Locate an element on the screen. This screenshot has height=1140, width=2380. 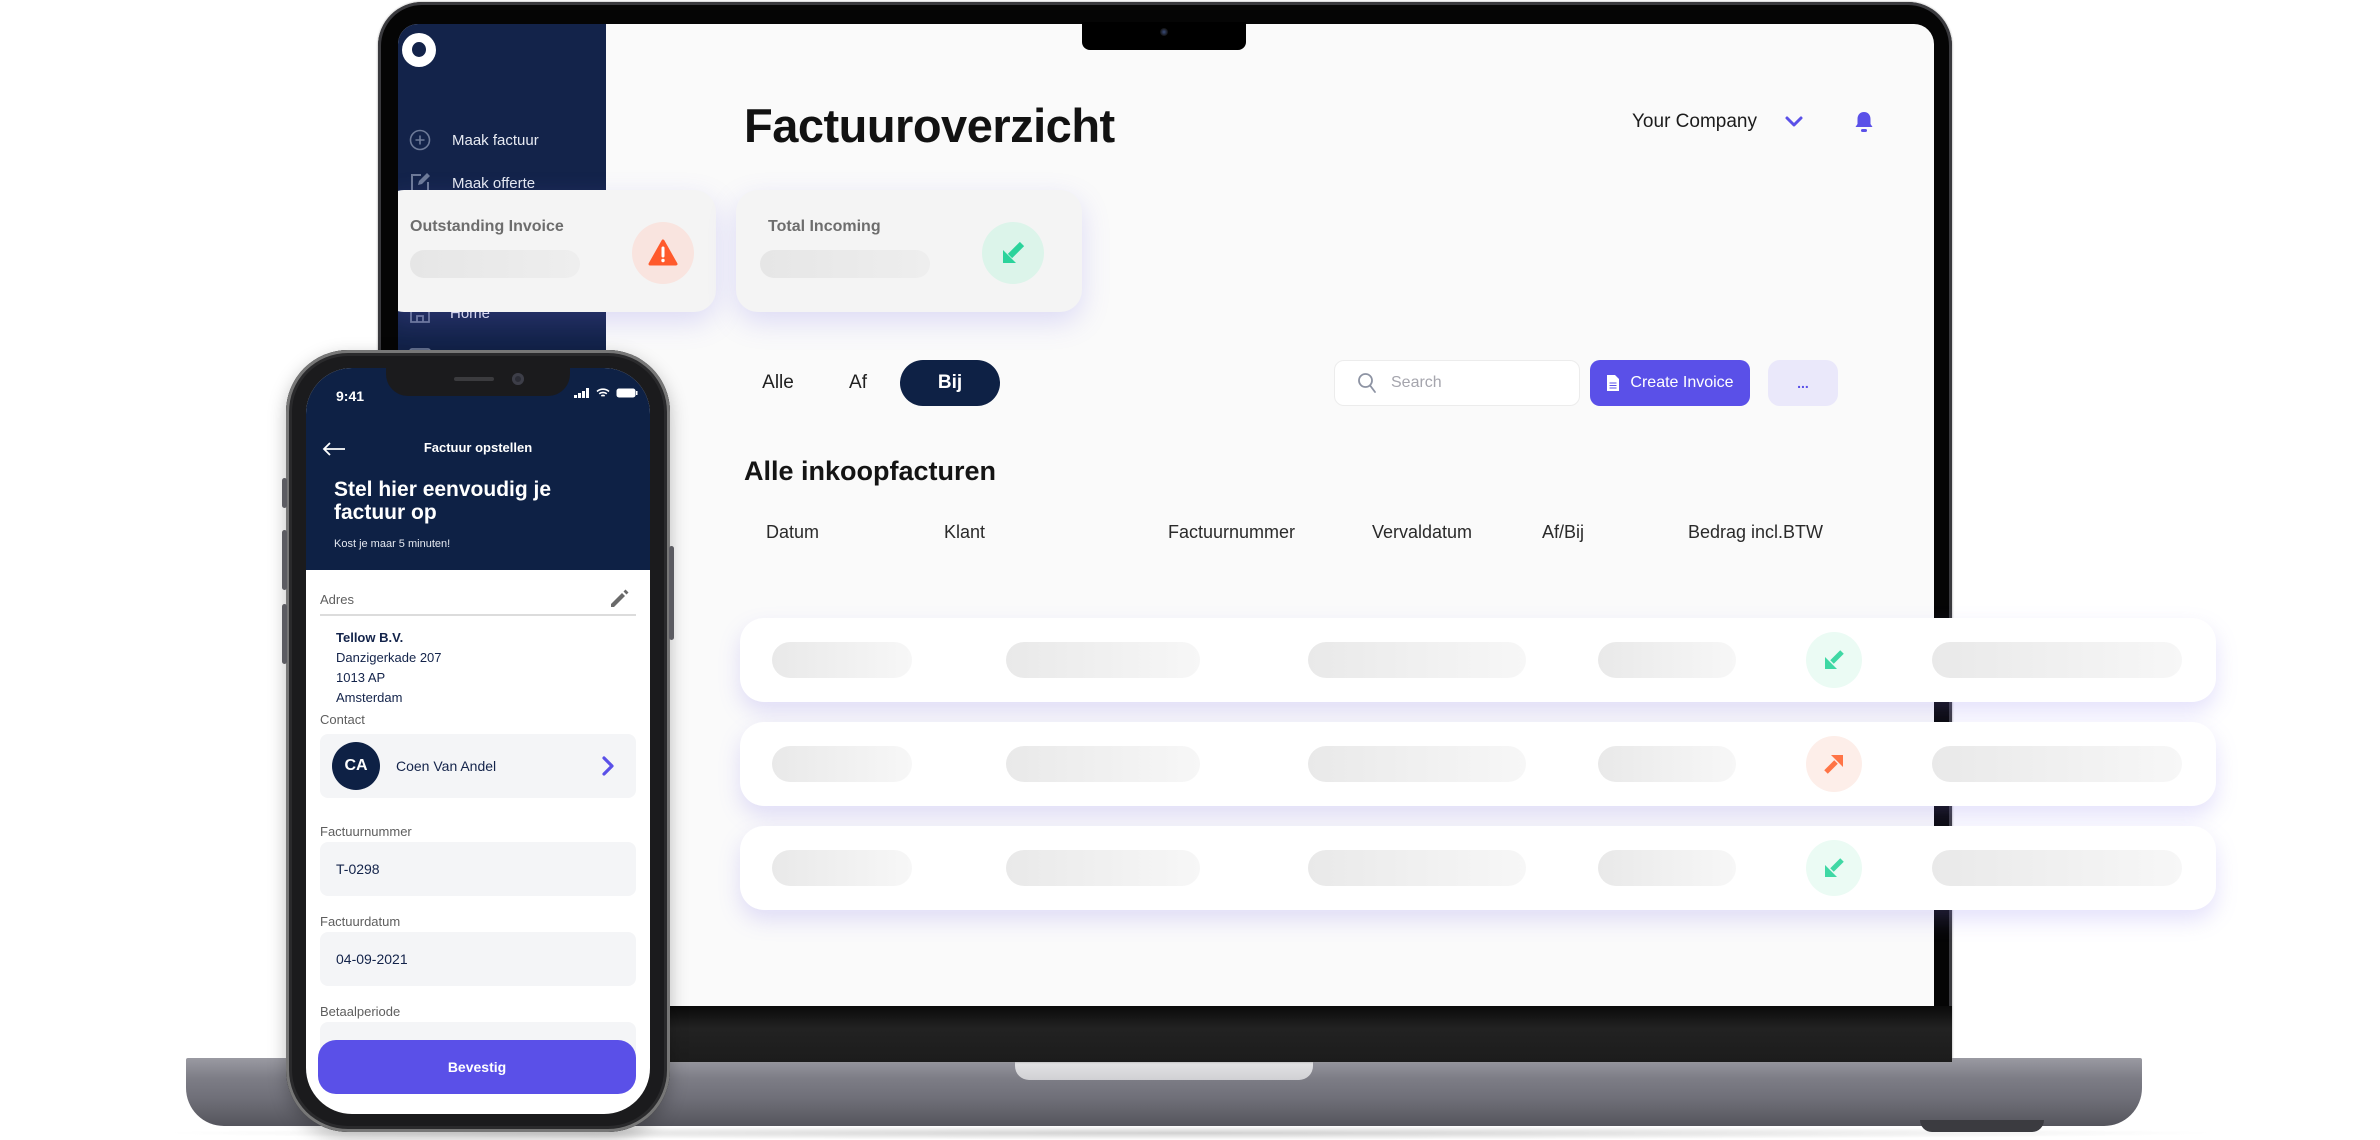
company-switcher: Your Company is located at coordinates (1753, 122).